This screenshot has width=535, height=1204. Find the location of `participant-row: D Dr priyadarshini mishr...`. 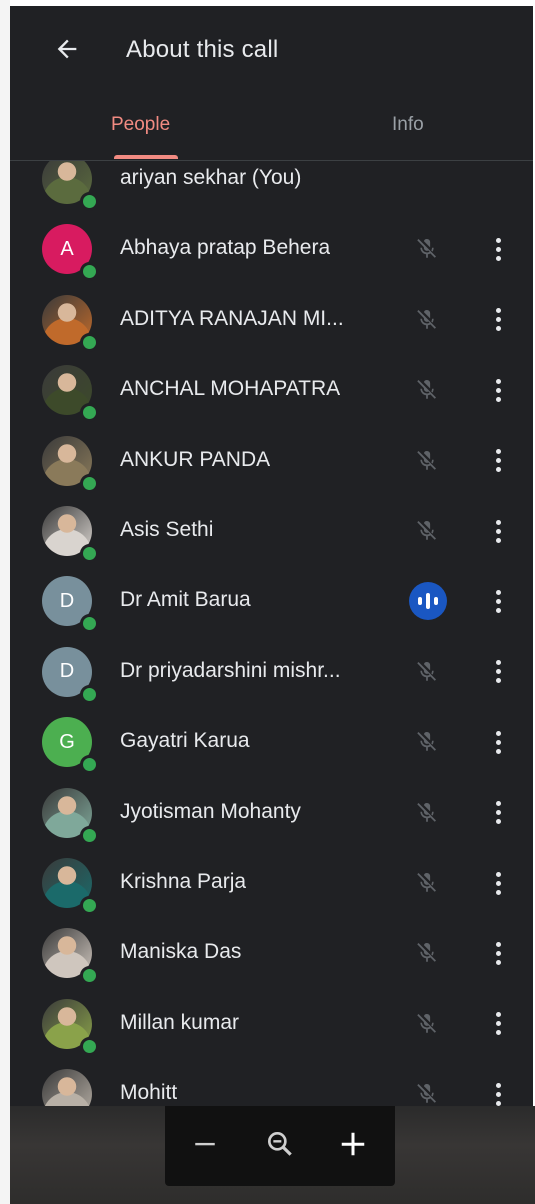

participant-row: D Dr priyadarshini mishr... is located at coordinates (271, 672).